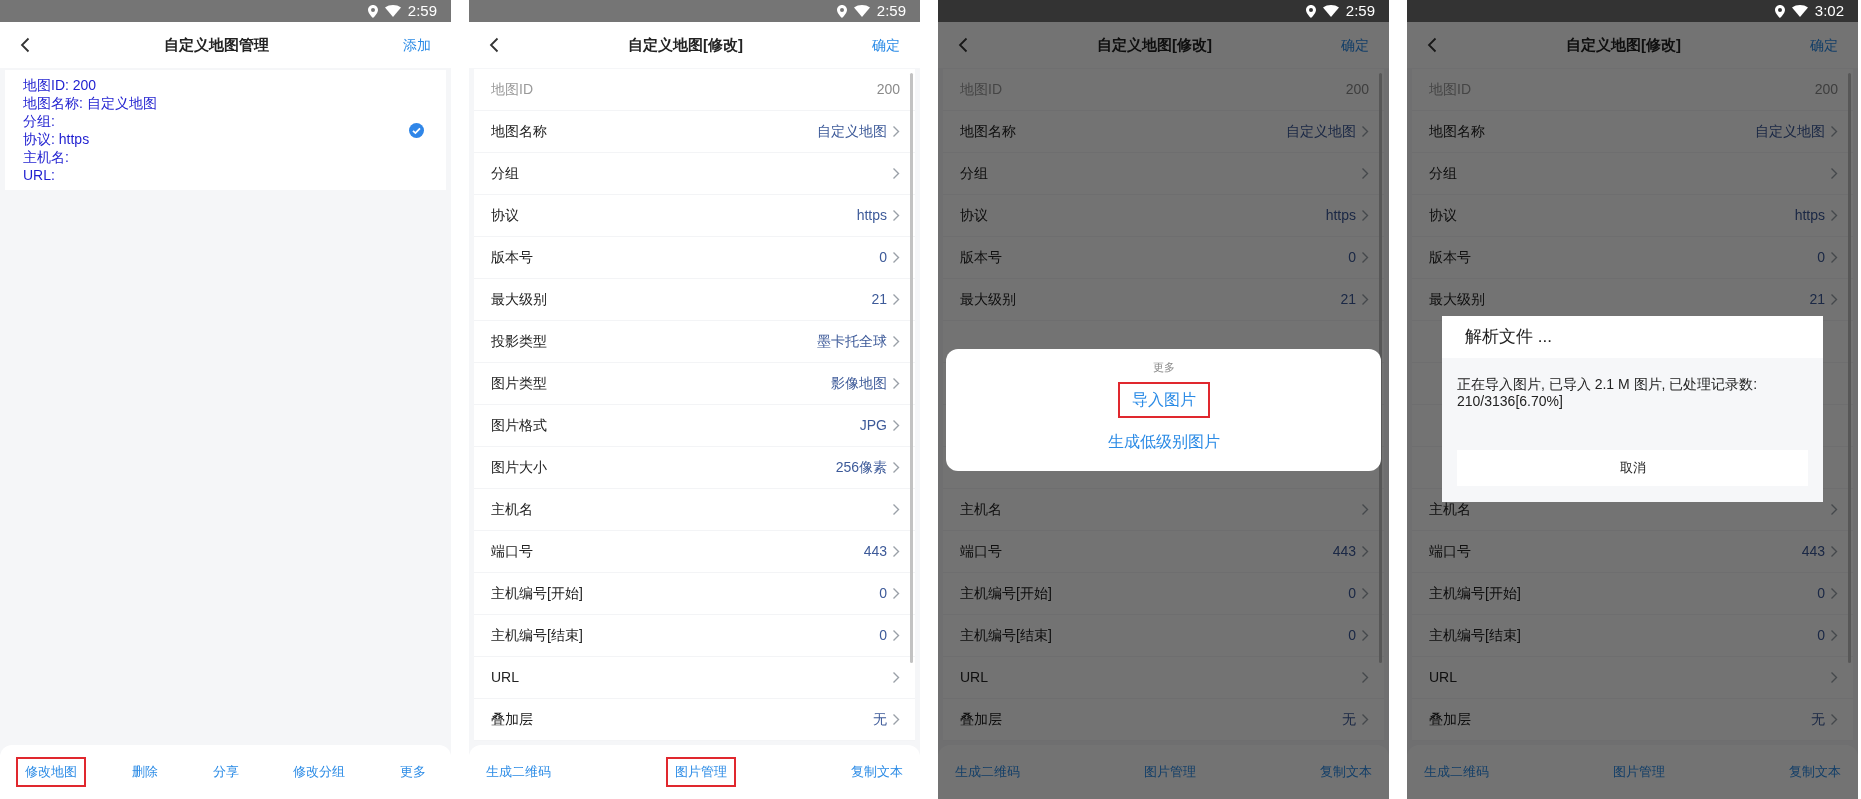  I want to click on field-value: https, so click(1809, 215).